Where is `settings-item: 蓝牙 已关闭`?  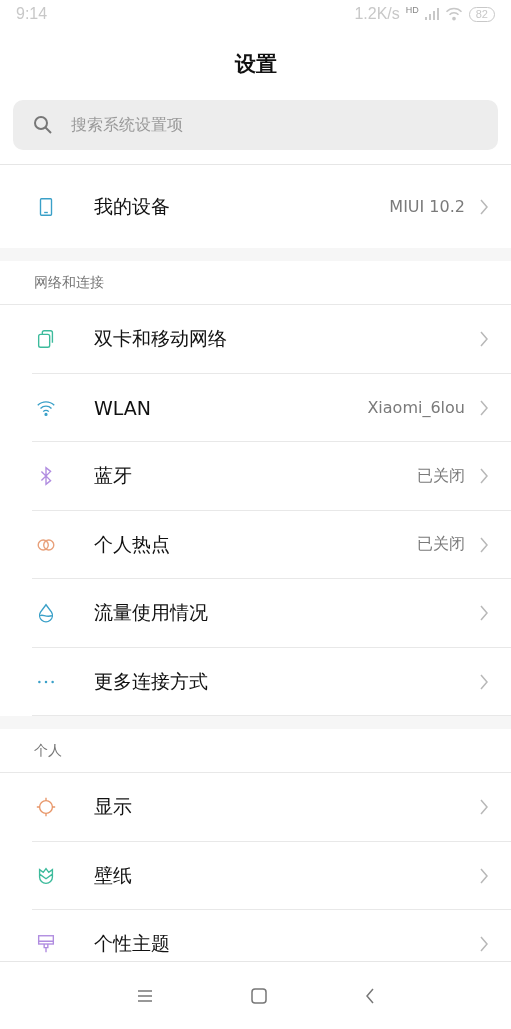 settings-item: 蓝牙 已关闭 is located at coordinates (255, 476).